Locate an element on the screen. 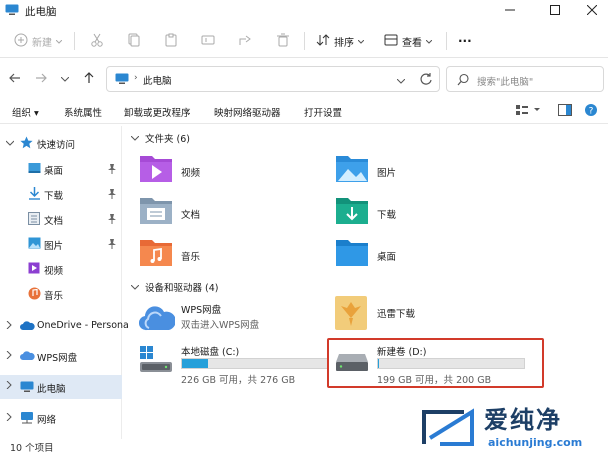 The width and height of the screenshot is (608, 455). folder-label: 音乐 is located at coordinates (191, 257).